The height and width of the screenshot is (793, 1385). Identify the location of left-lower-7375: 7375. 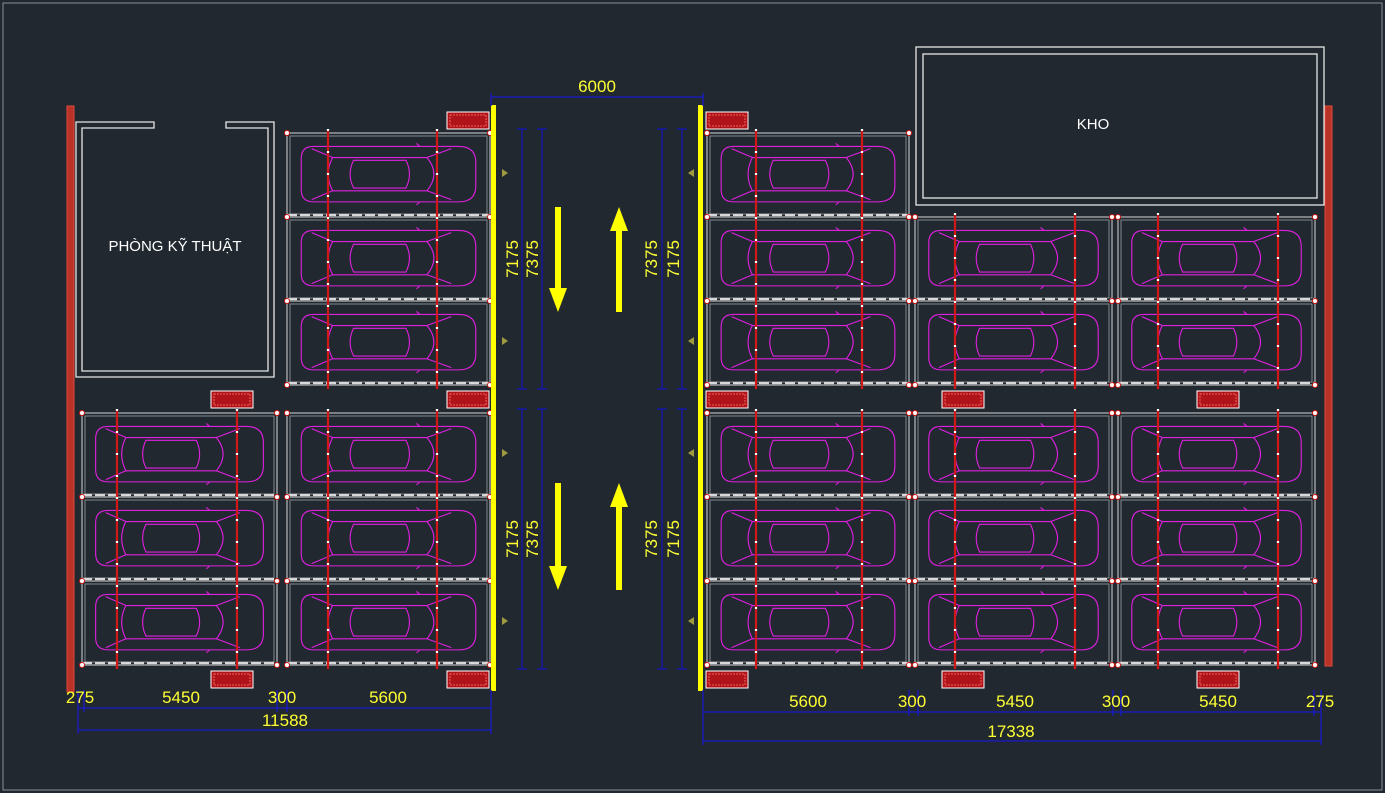
(532, 539).